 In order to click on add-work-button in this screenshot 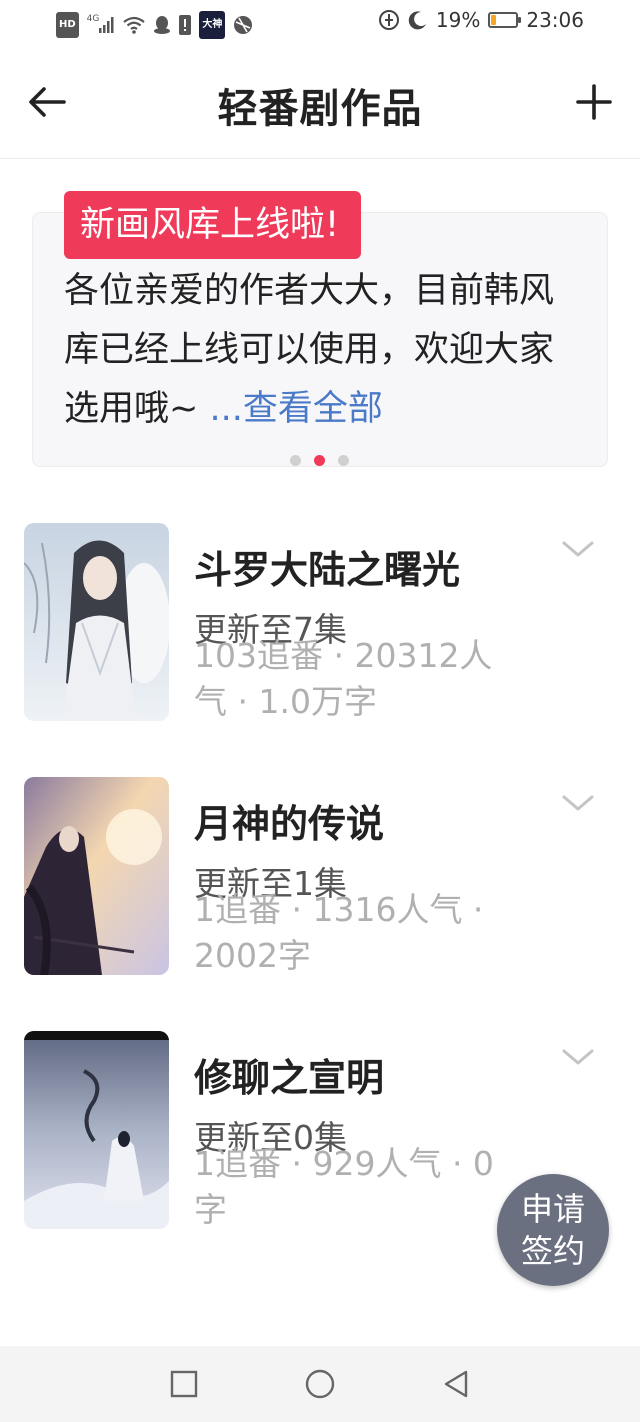, I will do `click(594, 102)`.